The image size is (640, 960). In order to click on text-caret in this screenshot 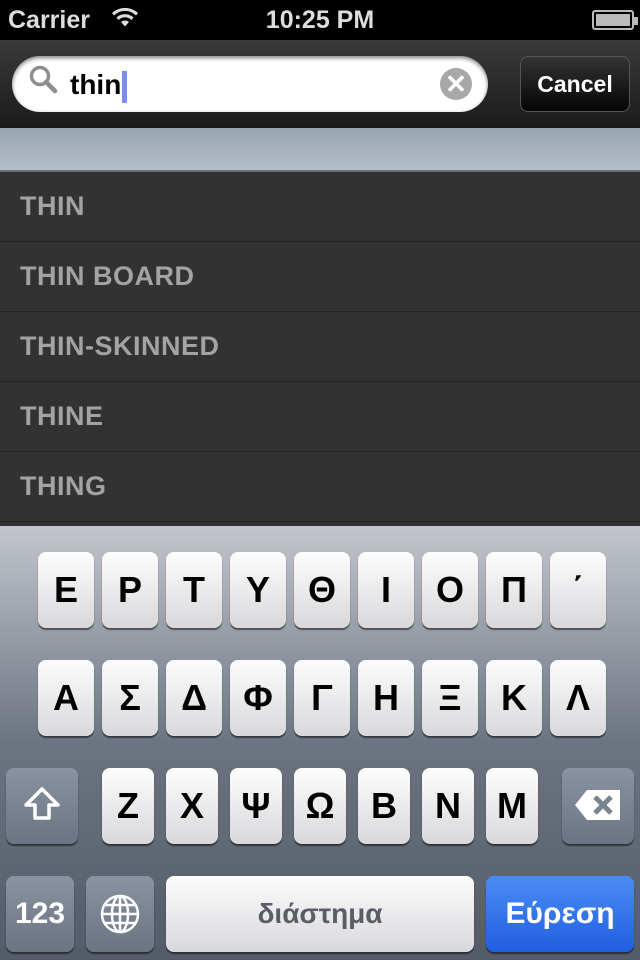, I will do `click(125, 86)`.